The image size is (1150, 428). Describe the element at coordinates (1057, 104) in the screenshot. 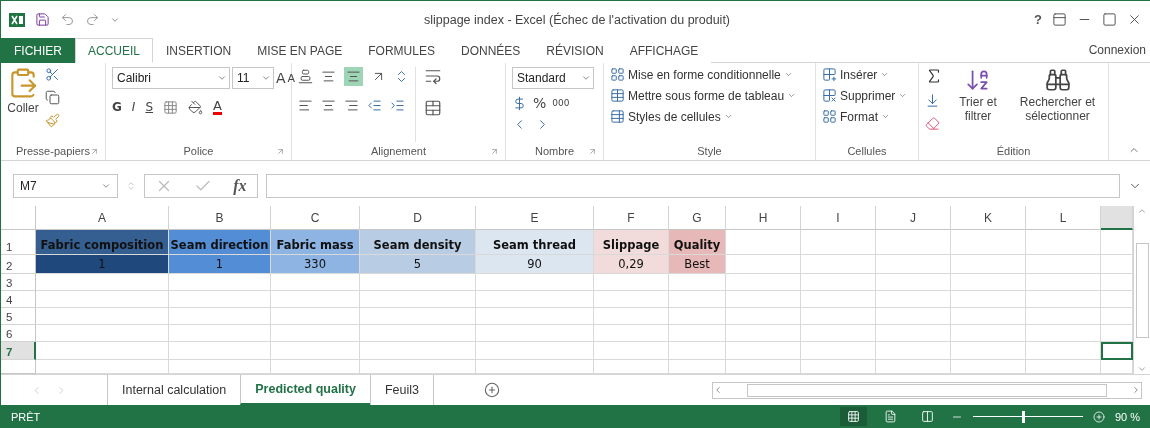

I see `find-select-button: Rechercher et sélectionner` at that location.